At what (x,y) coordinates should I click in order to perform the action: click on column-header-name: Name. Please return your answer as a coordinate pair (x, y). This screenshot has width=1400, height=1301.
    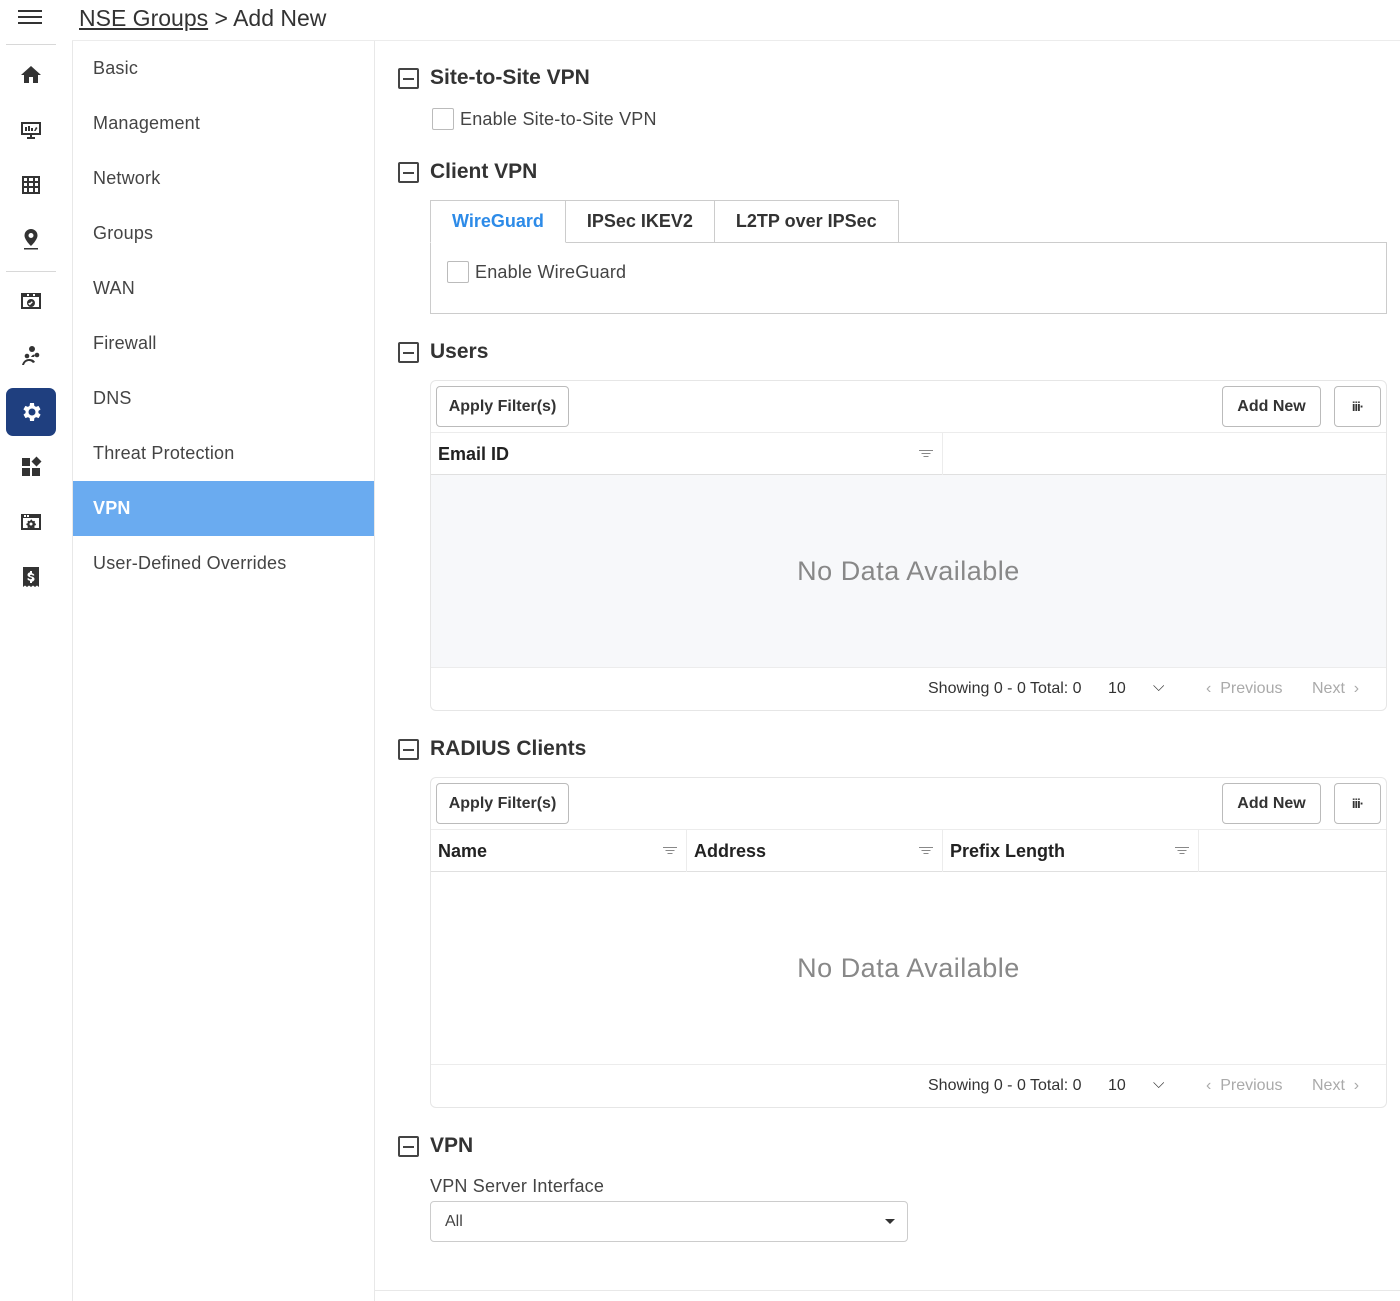
    Looking at the image, I should click on (559, 851).